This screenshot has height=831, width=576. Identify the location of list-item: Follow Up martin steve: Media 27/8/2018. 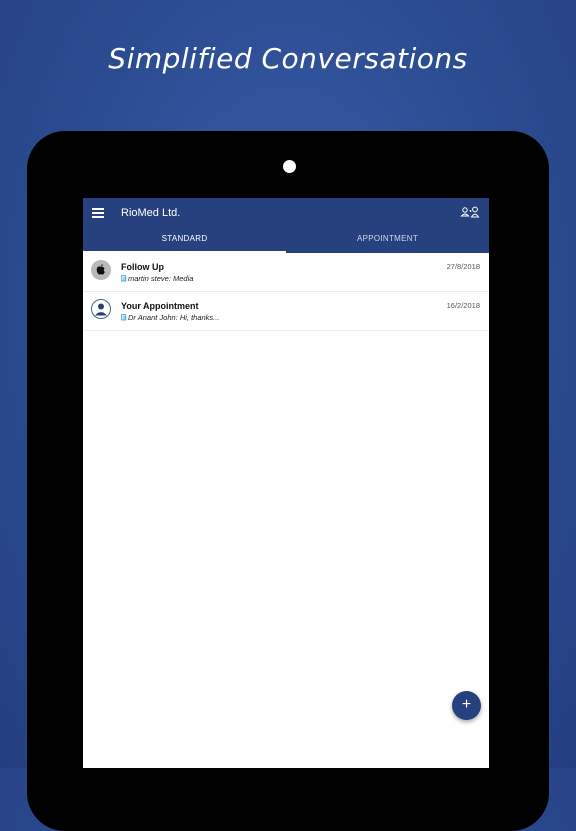
(286, 272).